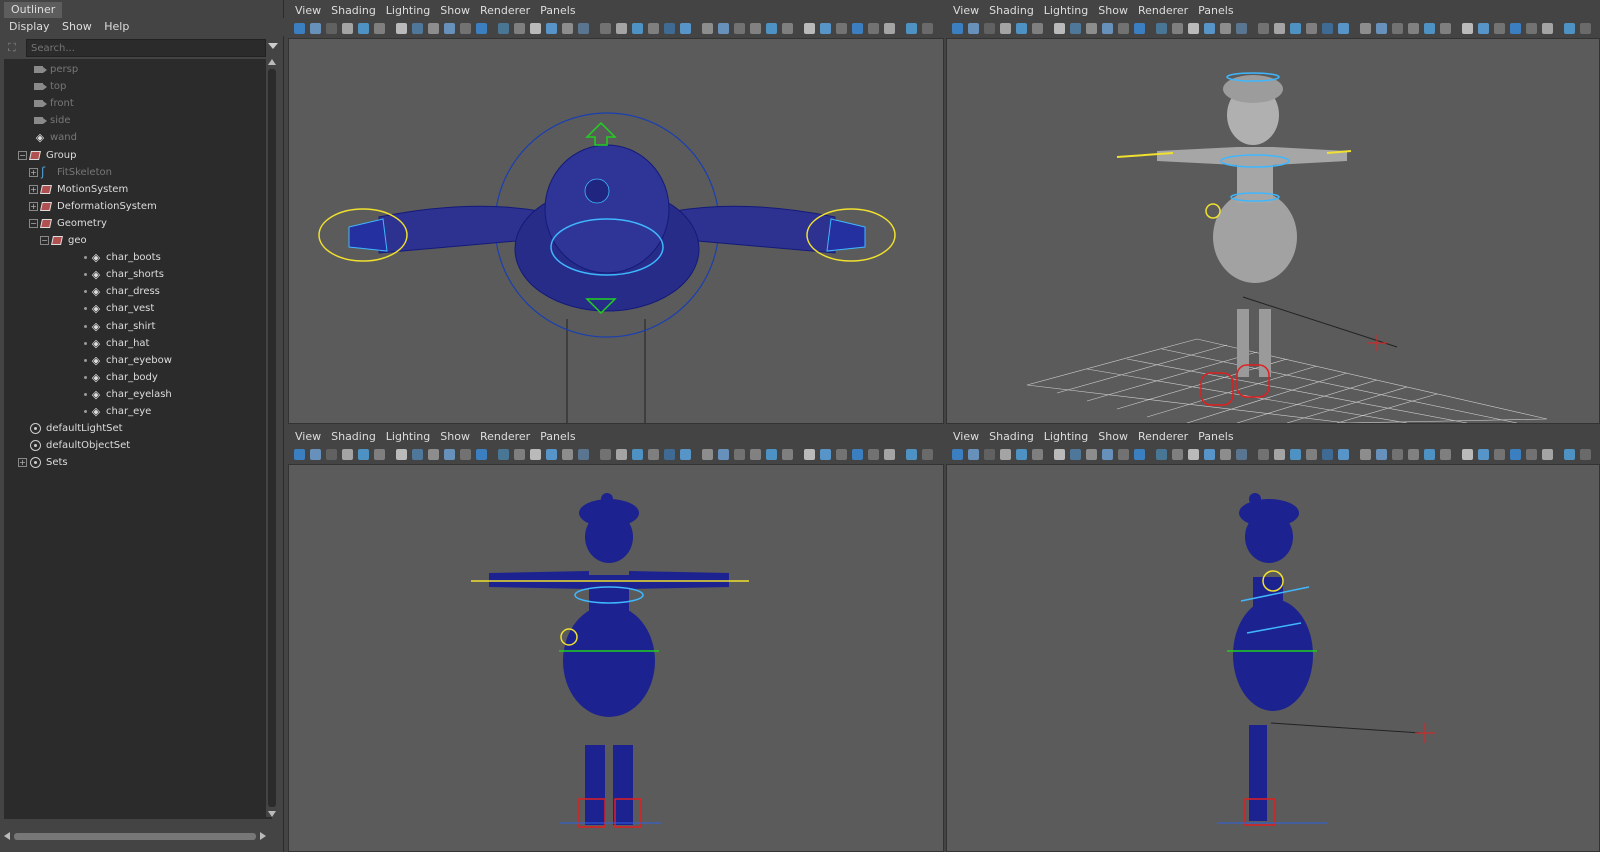 Image resolution: width=1600 pixels, height=852 pixels. I want to click on tree-item: + MotionSystem, so click(138, 189).